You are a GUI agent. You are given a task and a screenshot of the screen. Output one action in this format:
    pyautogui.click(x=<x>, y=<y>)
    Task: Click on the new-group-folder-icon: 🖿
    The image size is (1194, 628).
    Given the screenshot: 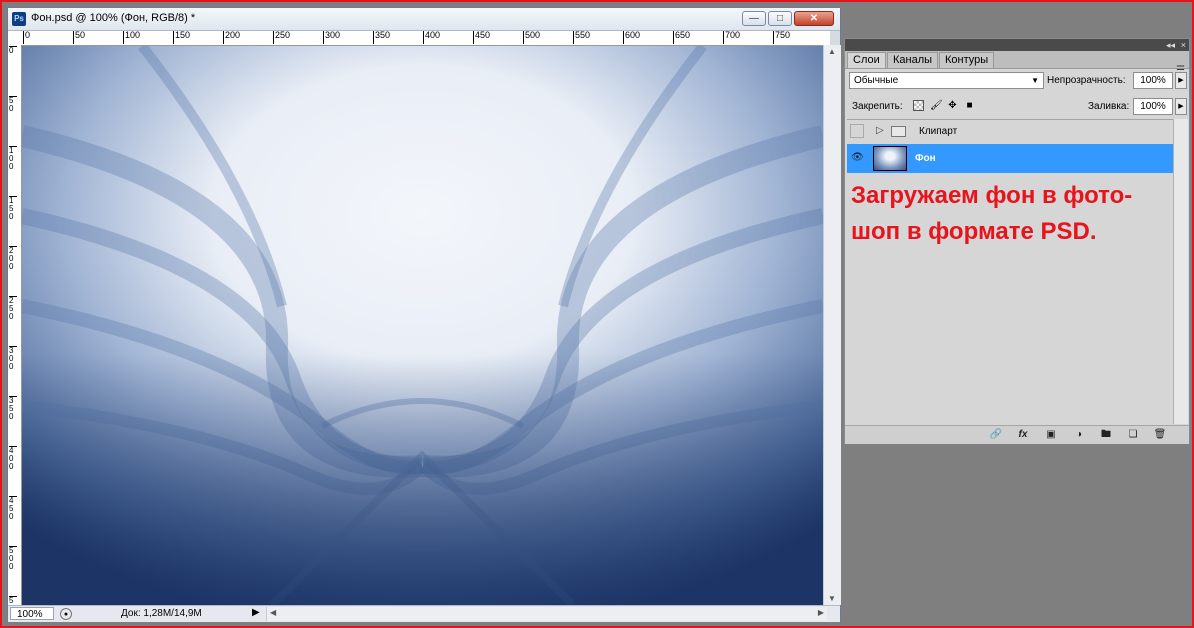 What is the action you would take?
    pyautogui.click(x=1106, y=435)
    